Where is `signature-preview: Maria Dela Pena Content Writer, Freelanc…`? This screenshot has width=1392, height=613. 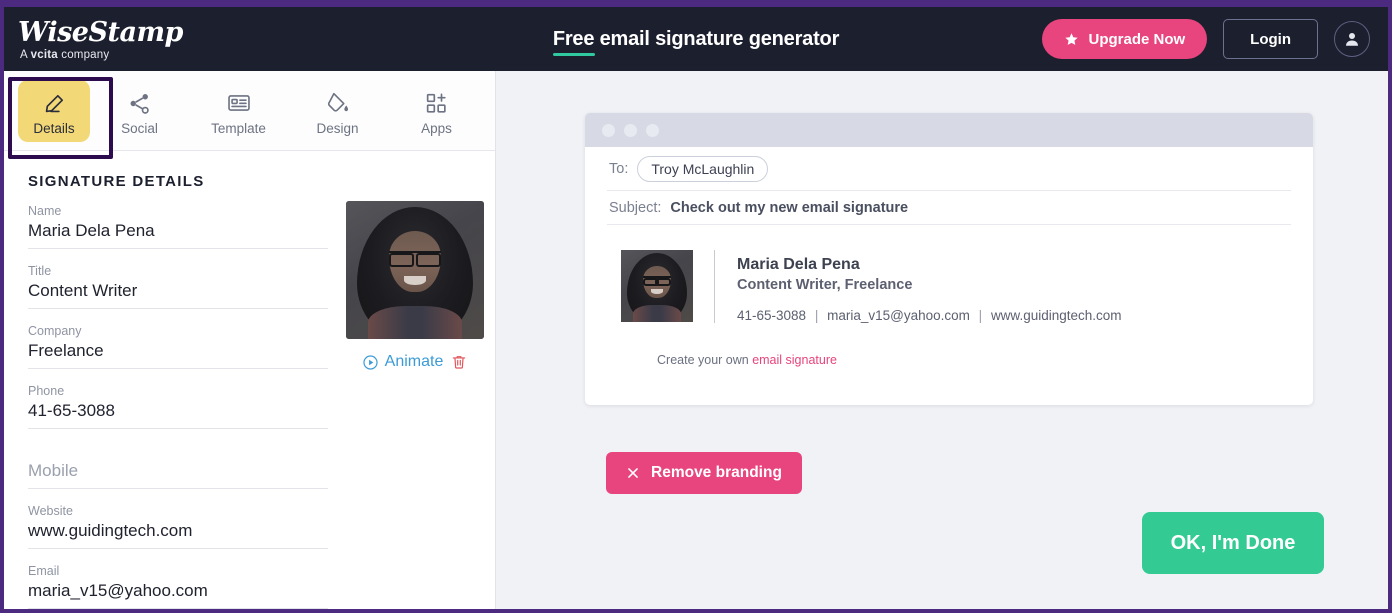
signature-preview: Maria Dela Pena Content Writer, Freelanc… is located at coordinates (949, 296).